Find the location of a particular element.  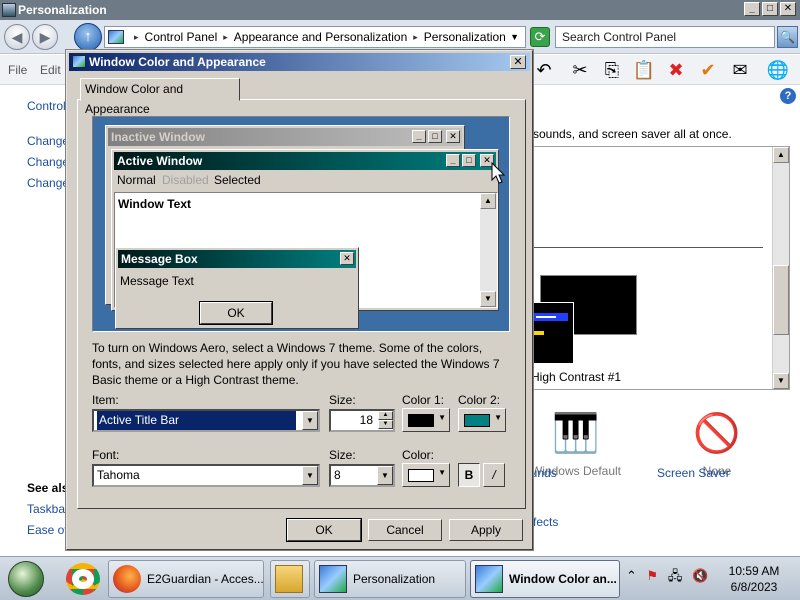

network-icon: 🖧 is located at coordinates (675, 575).